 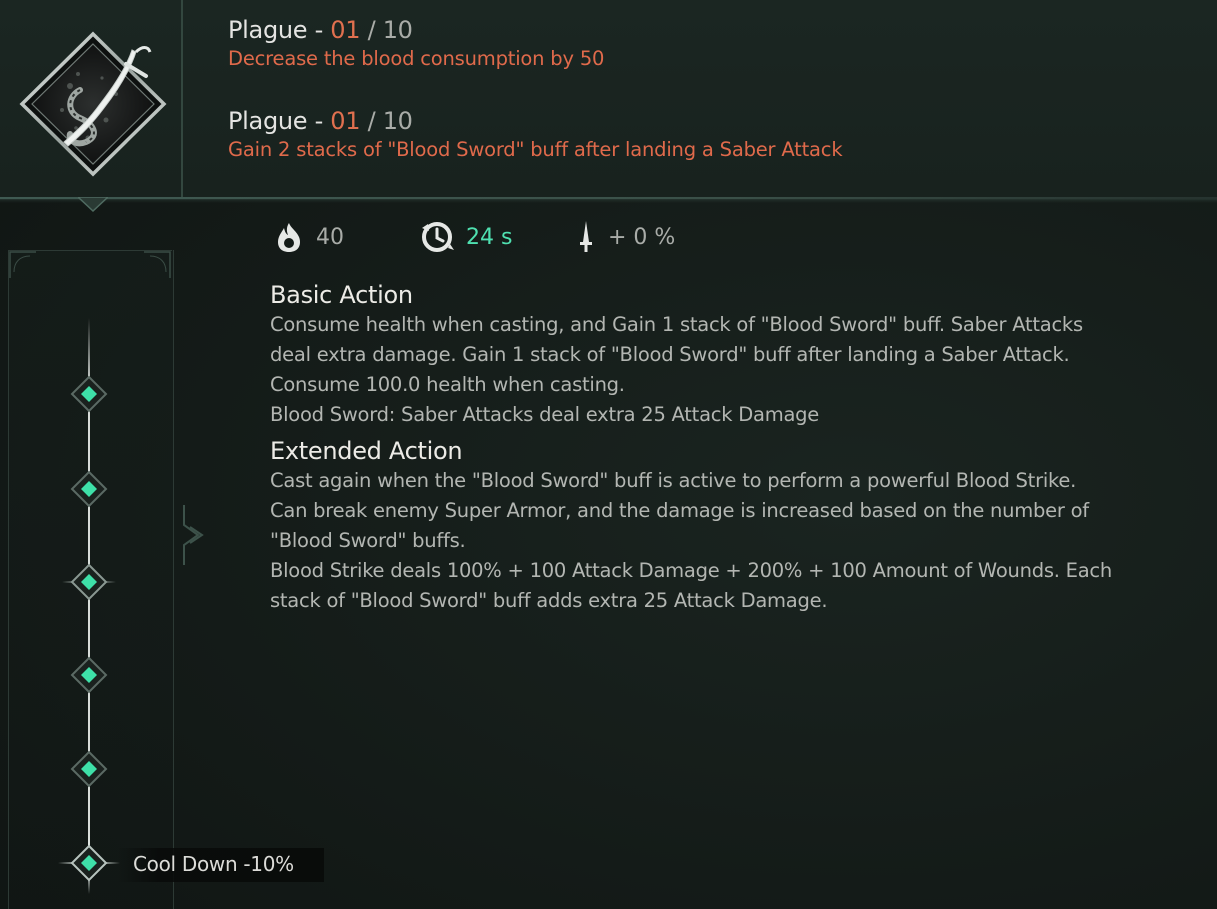 I want to click on cooldown-stat: 24 s, so click(x=466, y=237).